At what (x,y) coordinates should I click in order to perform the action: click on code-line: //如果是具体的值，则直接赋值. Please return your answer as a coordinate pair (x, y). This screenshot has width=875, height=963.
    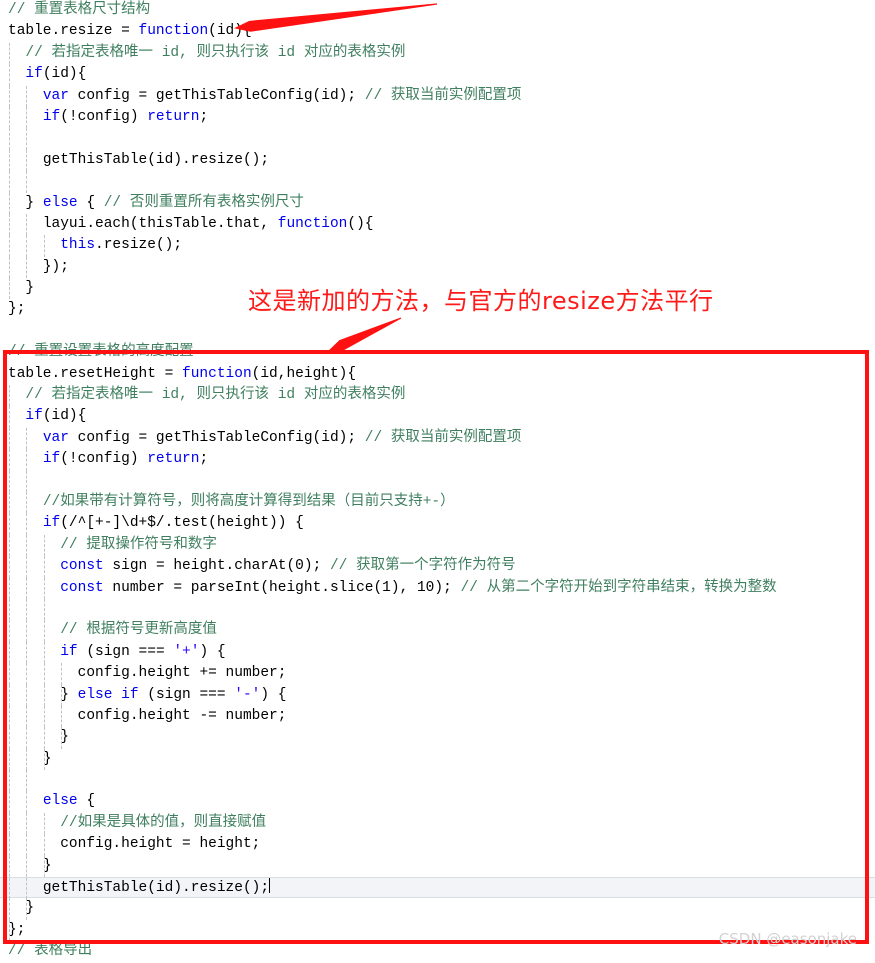
    Looking at the image, I should click on (437, 823).